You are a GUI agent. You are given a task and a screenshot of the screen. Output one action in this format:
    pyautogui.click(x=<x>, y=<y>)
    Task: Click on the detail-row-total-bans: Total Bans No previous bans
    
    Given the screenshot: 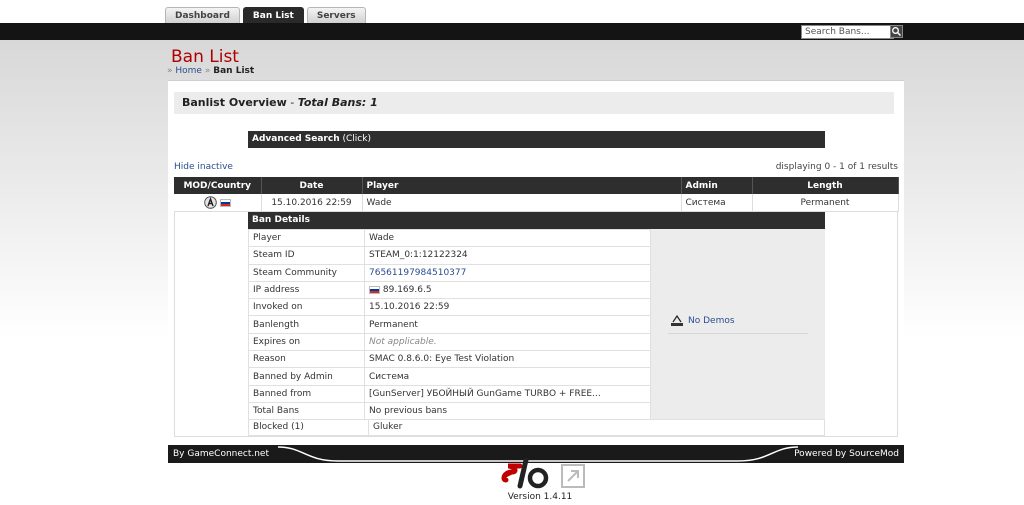 What is the action you would take?
    pyautogui.click(x=449, y=411)
    